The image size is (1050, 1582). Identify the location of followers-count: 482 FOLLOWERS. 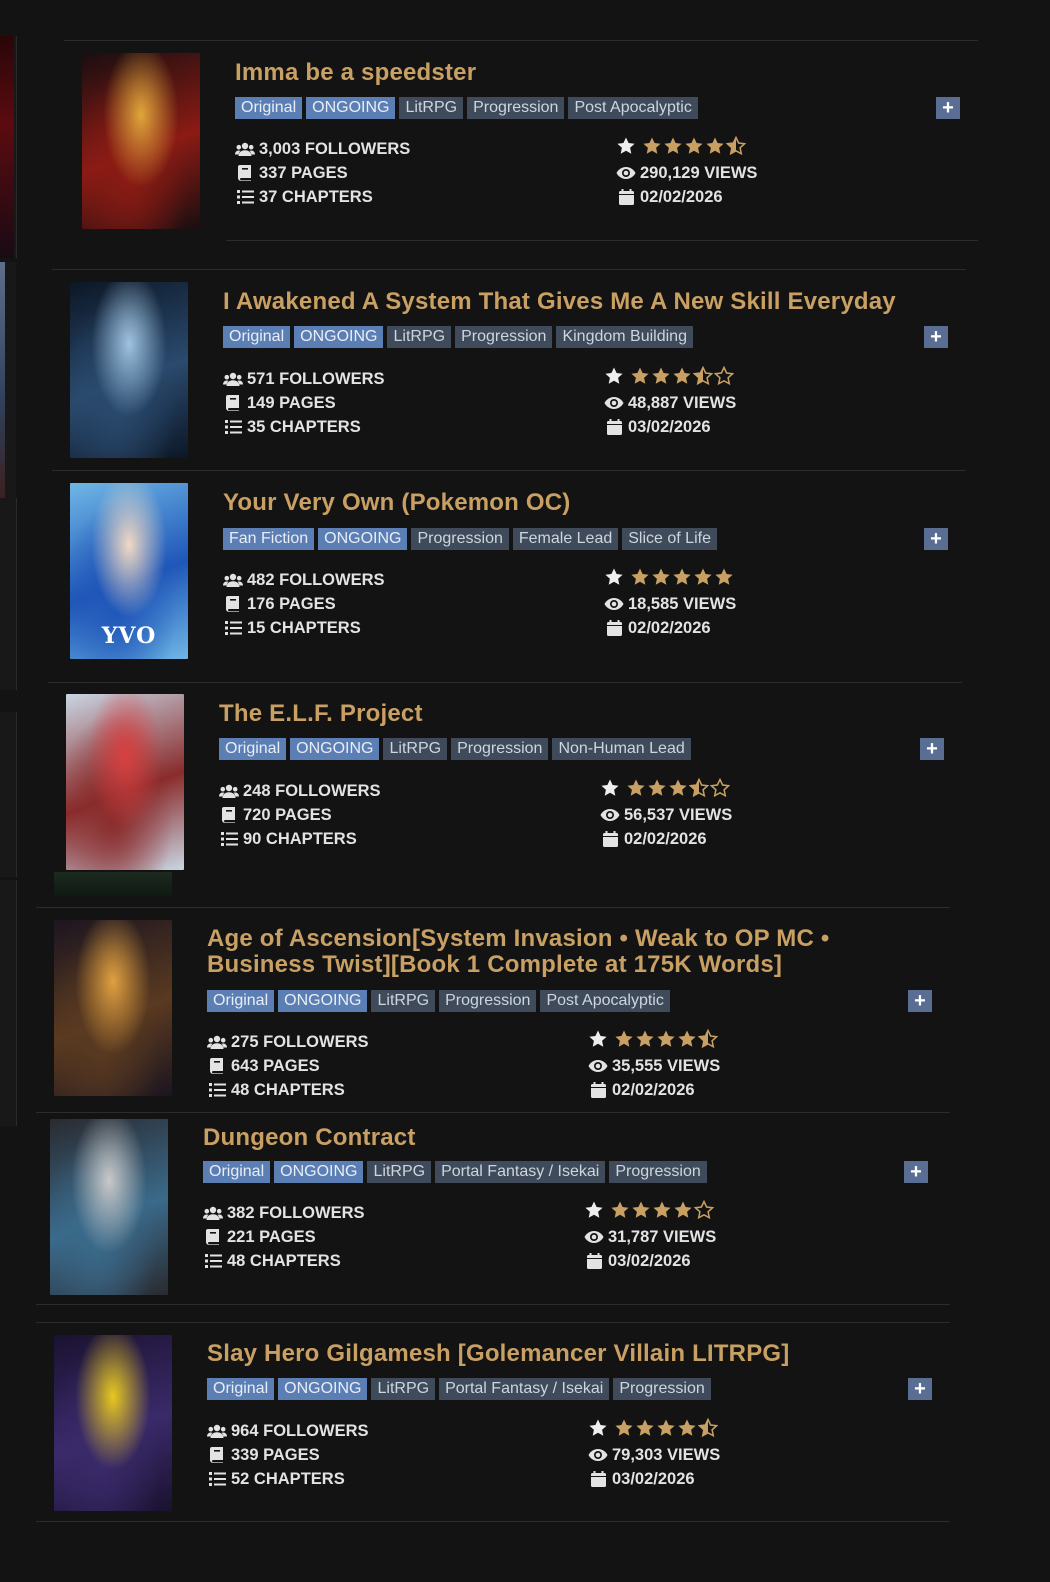
(316, 580).